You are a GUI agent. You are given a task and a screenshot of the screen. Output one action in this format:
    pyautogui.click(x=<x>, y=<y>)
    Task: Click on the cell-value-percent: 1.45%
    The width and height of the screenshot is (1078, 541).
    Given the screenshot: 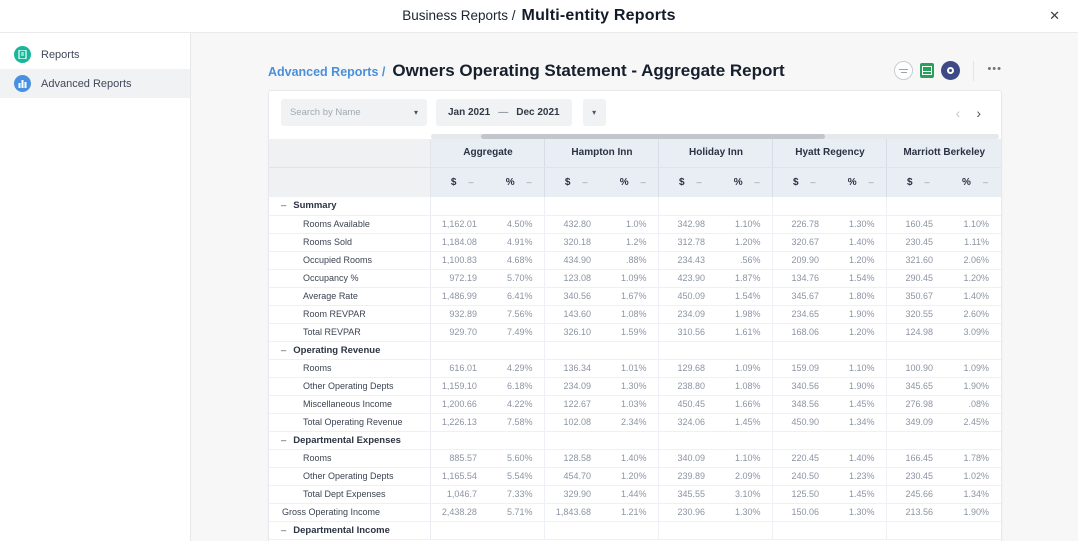 What is the action you would take?
    pyautogui.click(x=860, y=404)
    